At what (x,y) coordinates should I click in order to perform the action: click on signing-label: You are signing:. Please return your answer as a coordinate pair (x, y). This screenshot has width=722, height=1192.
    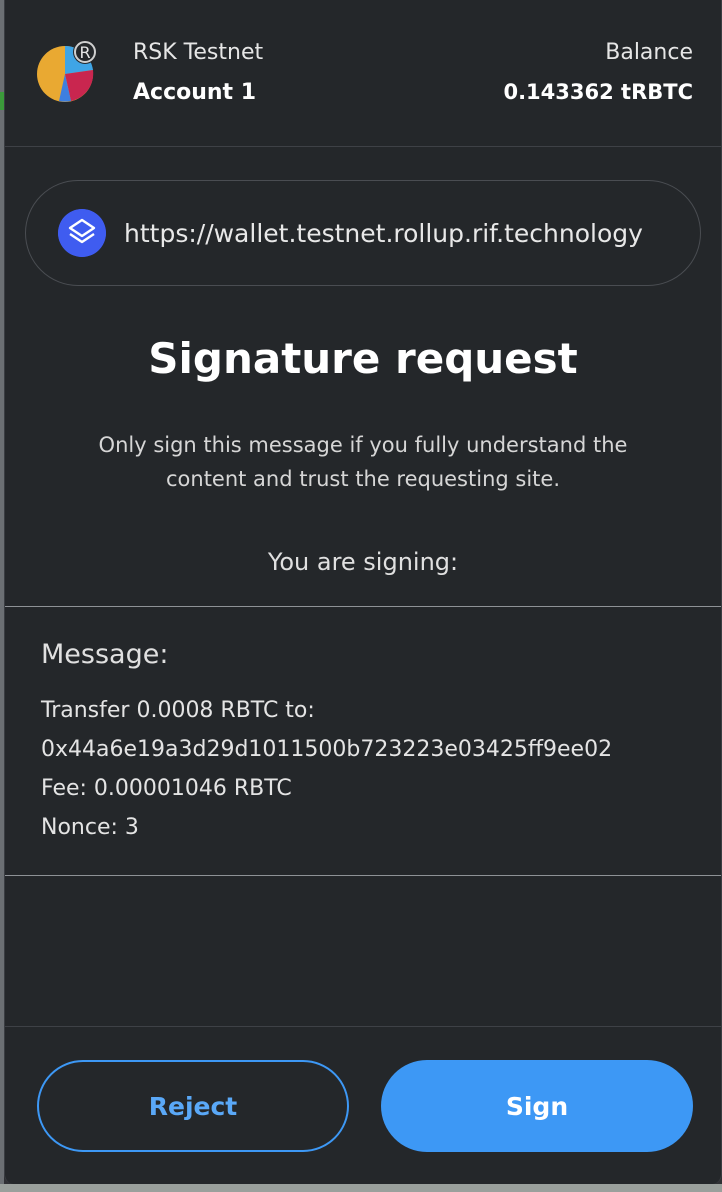
    Looking at the image, I should click on (363, 562).